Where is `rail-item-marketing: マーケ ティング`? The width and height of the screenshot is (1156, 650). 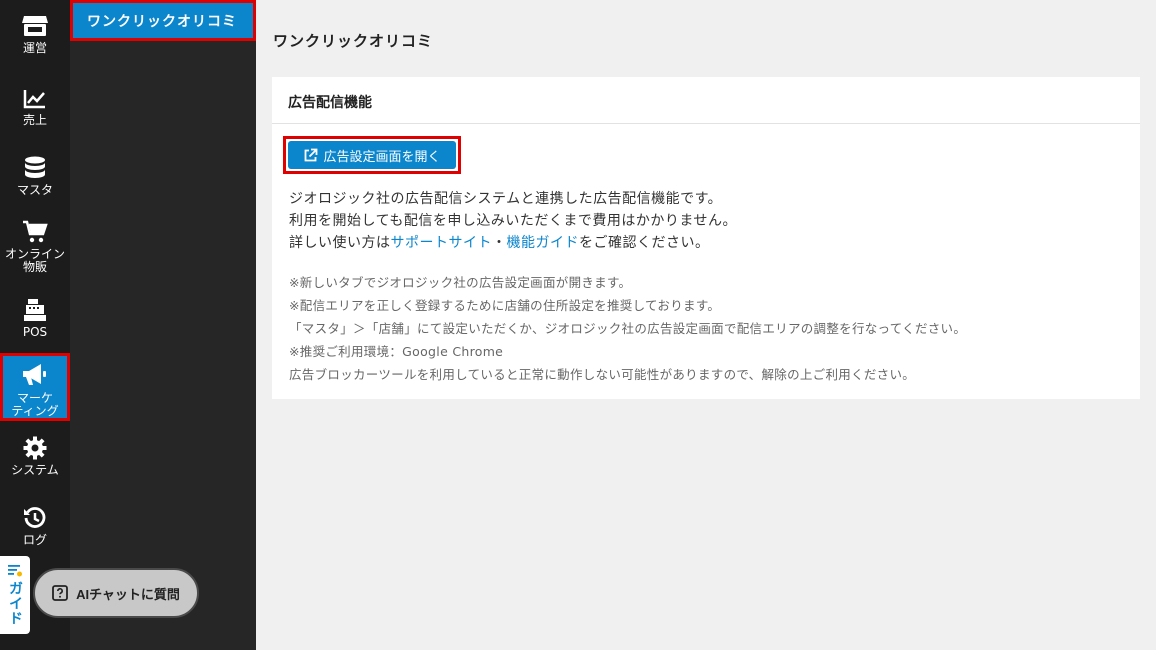
rail-item-marketing: マーケ ティング is located at coordinates (35, 387).